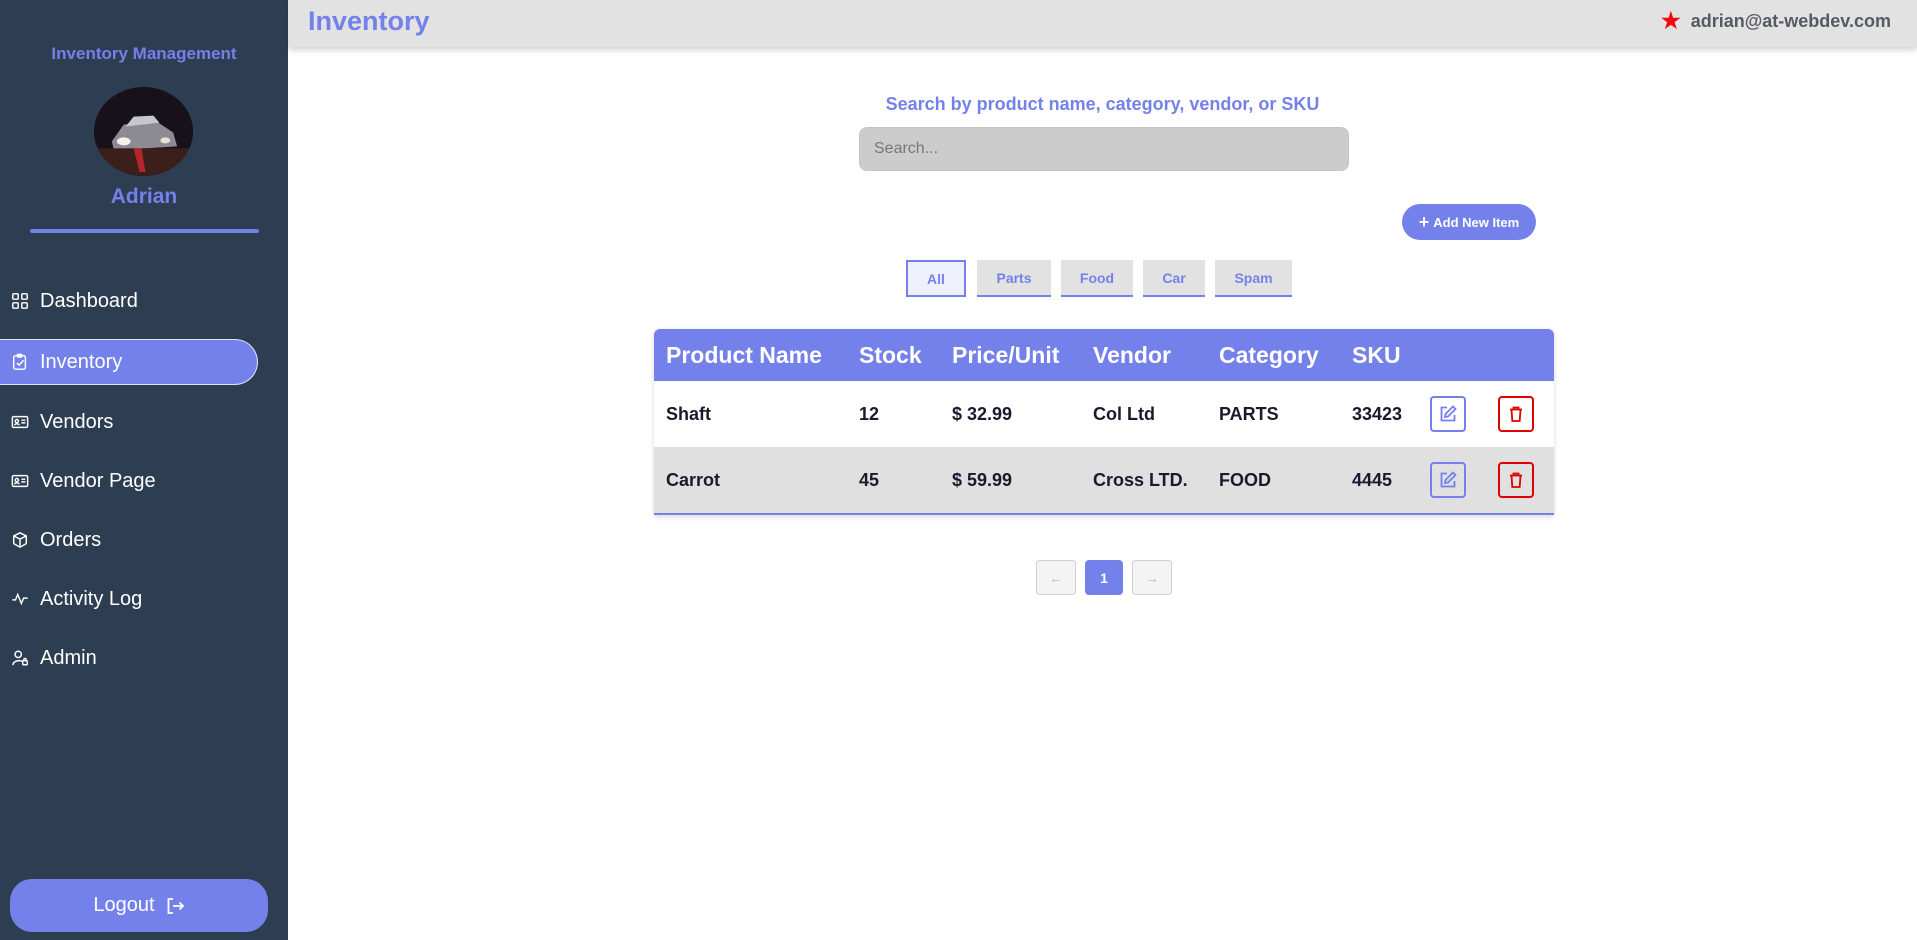  What do you see at coordinates (20, 658) in the screenshot?
I see `user-lock-icon` at bounding box center [20, 658].